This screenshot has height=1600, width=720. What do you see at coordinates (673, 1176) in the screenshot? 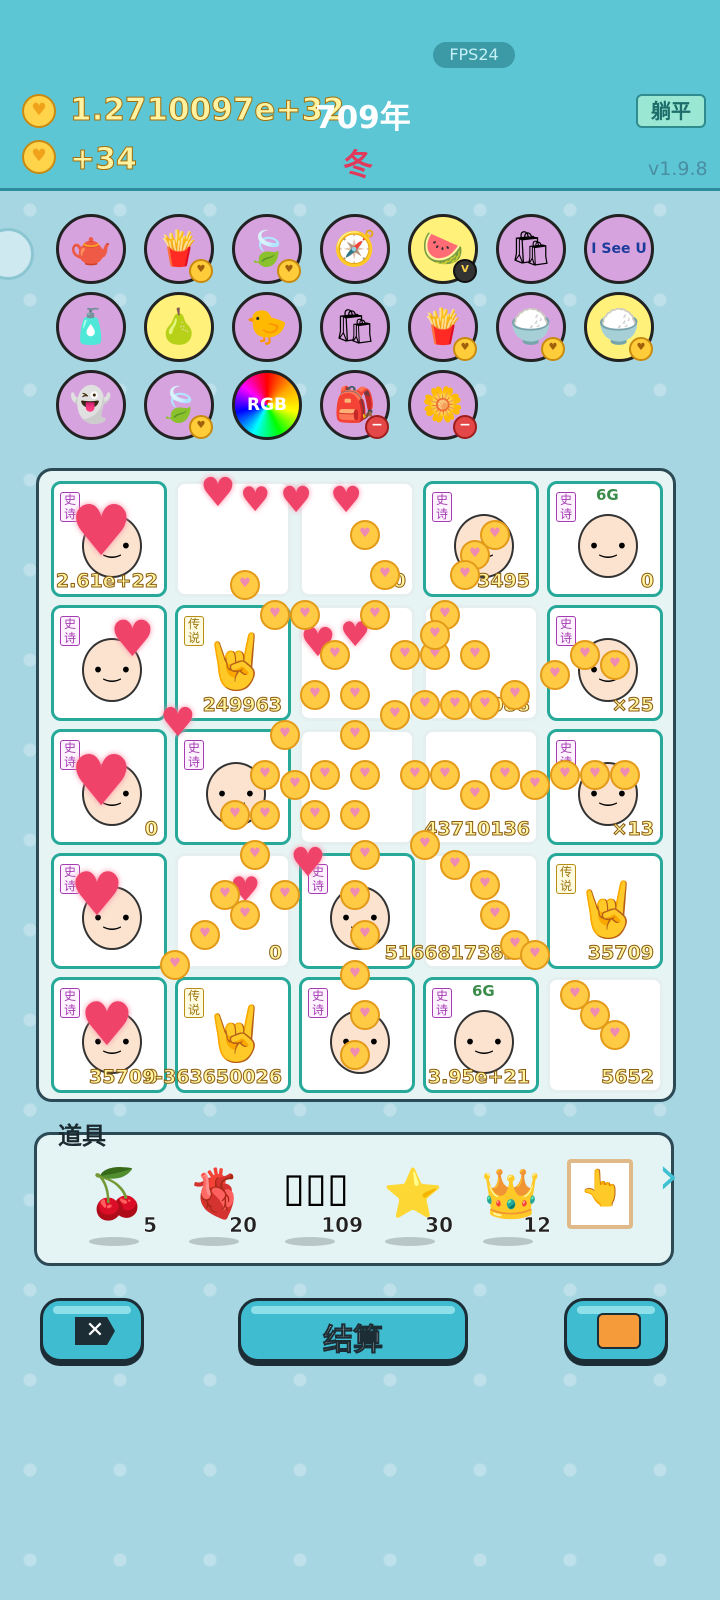
I see `scroll-right-arrow-icon: ›` at bounding box center [673, 1176].